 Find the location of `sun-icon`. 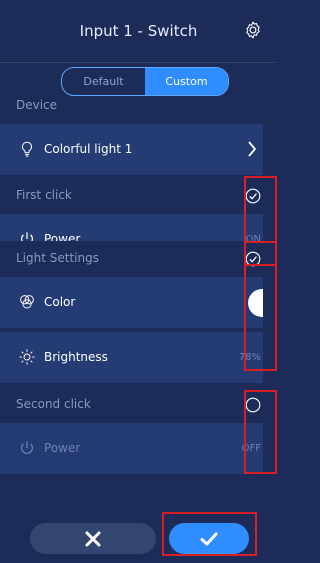

sun-icon is located at coordinates (27, 357).